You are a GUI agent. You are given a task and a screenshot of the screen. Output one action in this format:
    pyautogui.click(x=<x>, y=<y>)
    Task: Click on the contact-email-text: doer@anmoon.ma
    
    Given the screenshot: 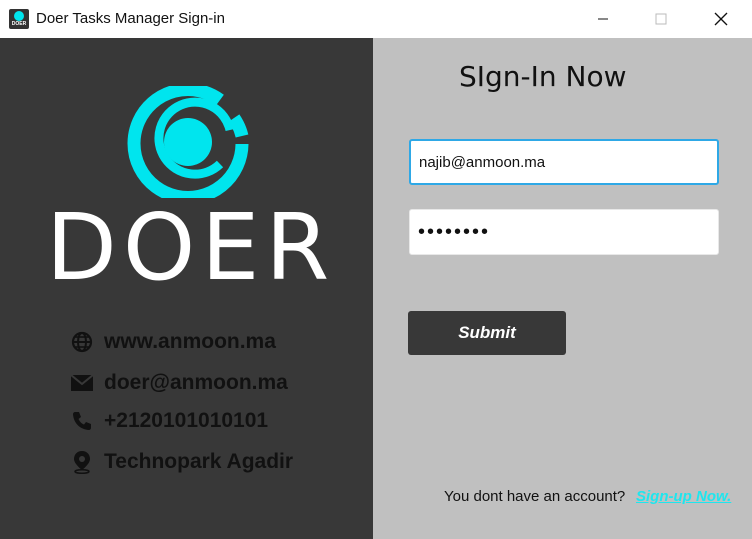 What is the action you would take?
    pyautogui.click(x=196, y=382)
    